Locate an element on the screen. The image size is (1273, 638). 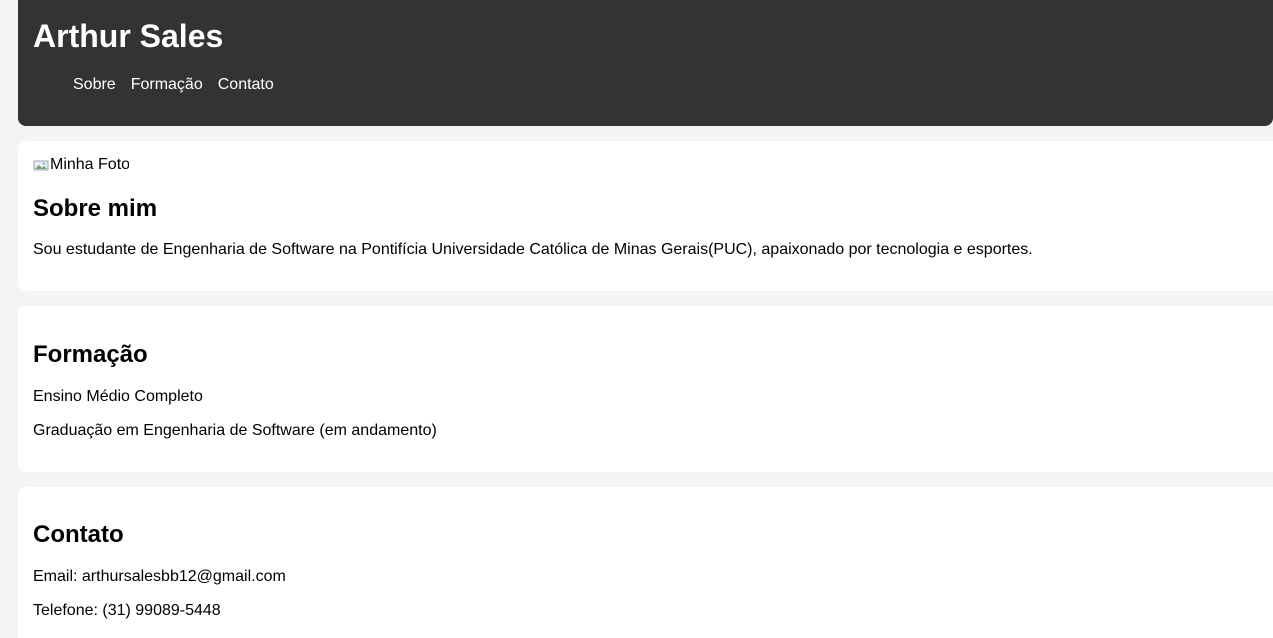
nav-link-formacao: Formação is located at coordinates (167, 85).